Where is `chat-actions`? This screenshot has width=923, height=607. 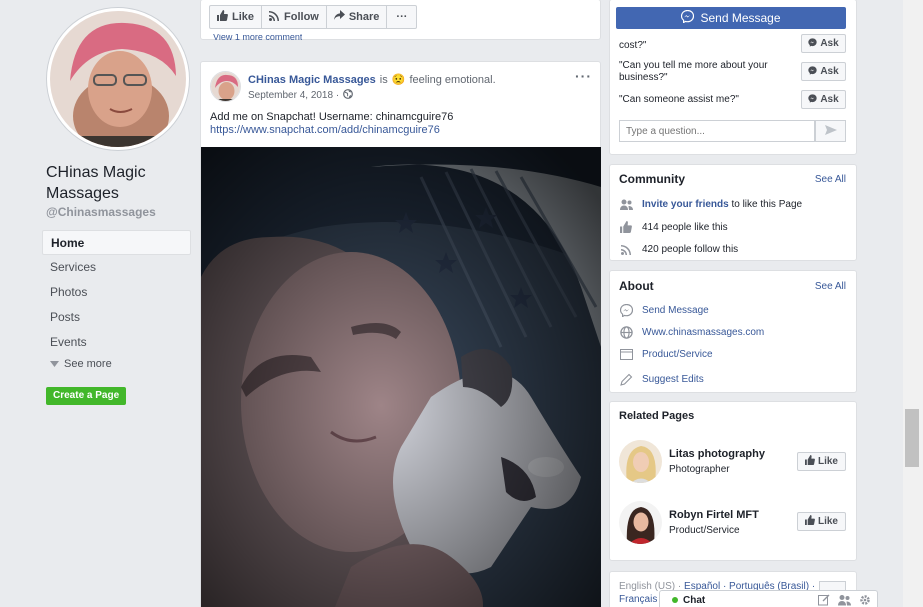 chat-actions is located at coordinates (844, 600).